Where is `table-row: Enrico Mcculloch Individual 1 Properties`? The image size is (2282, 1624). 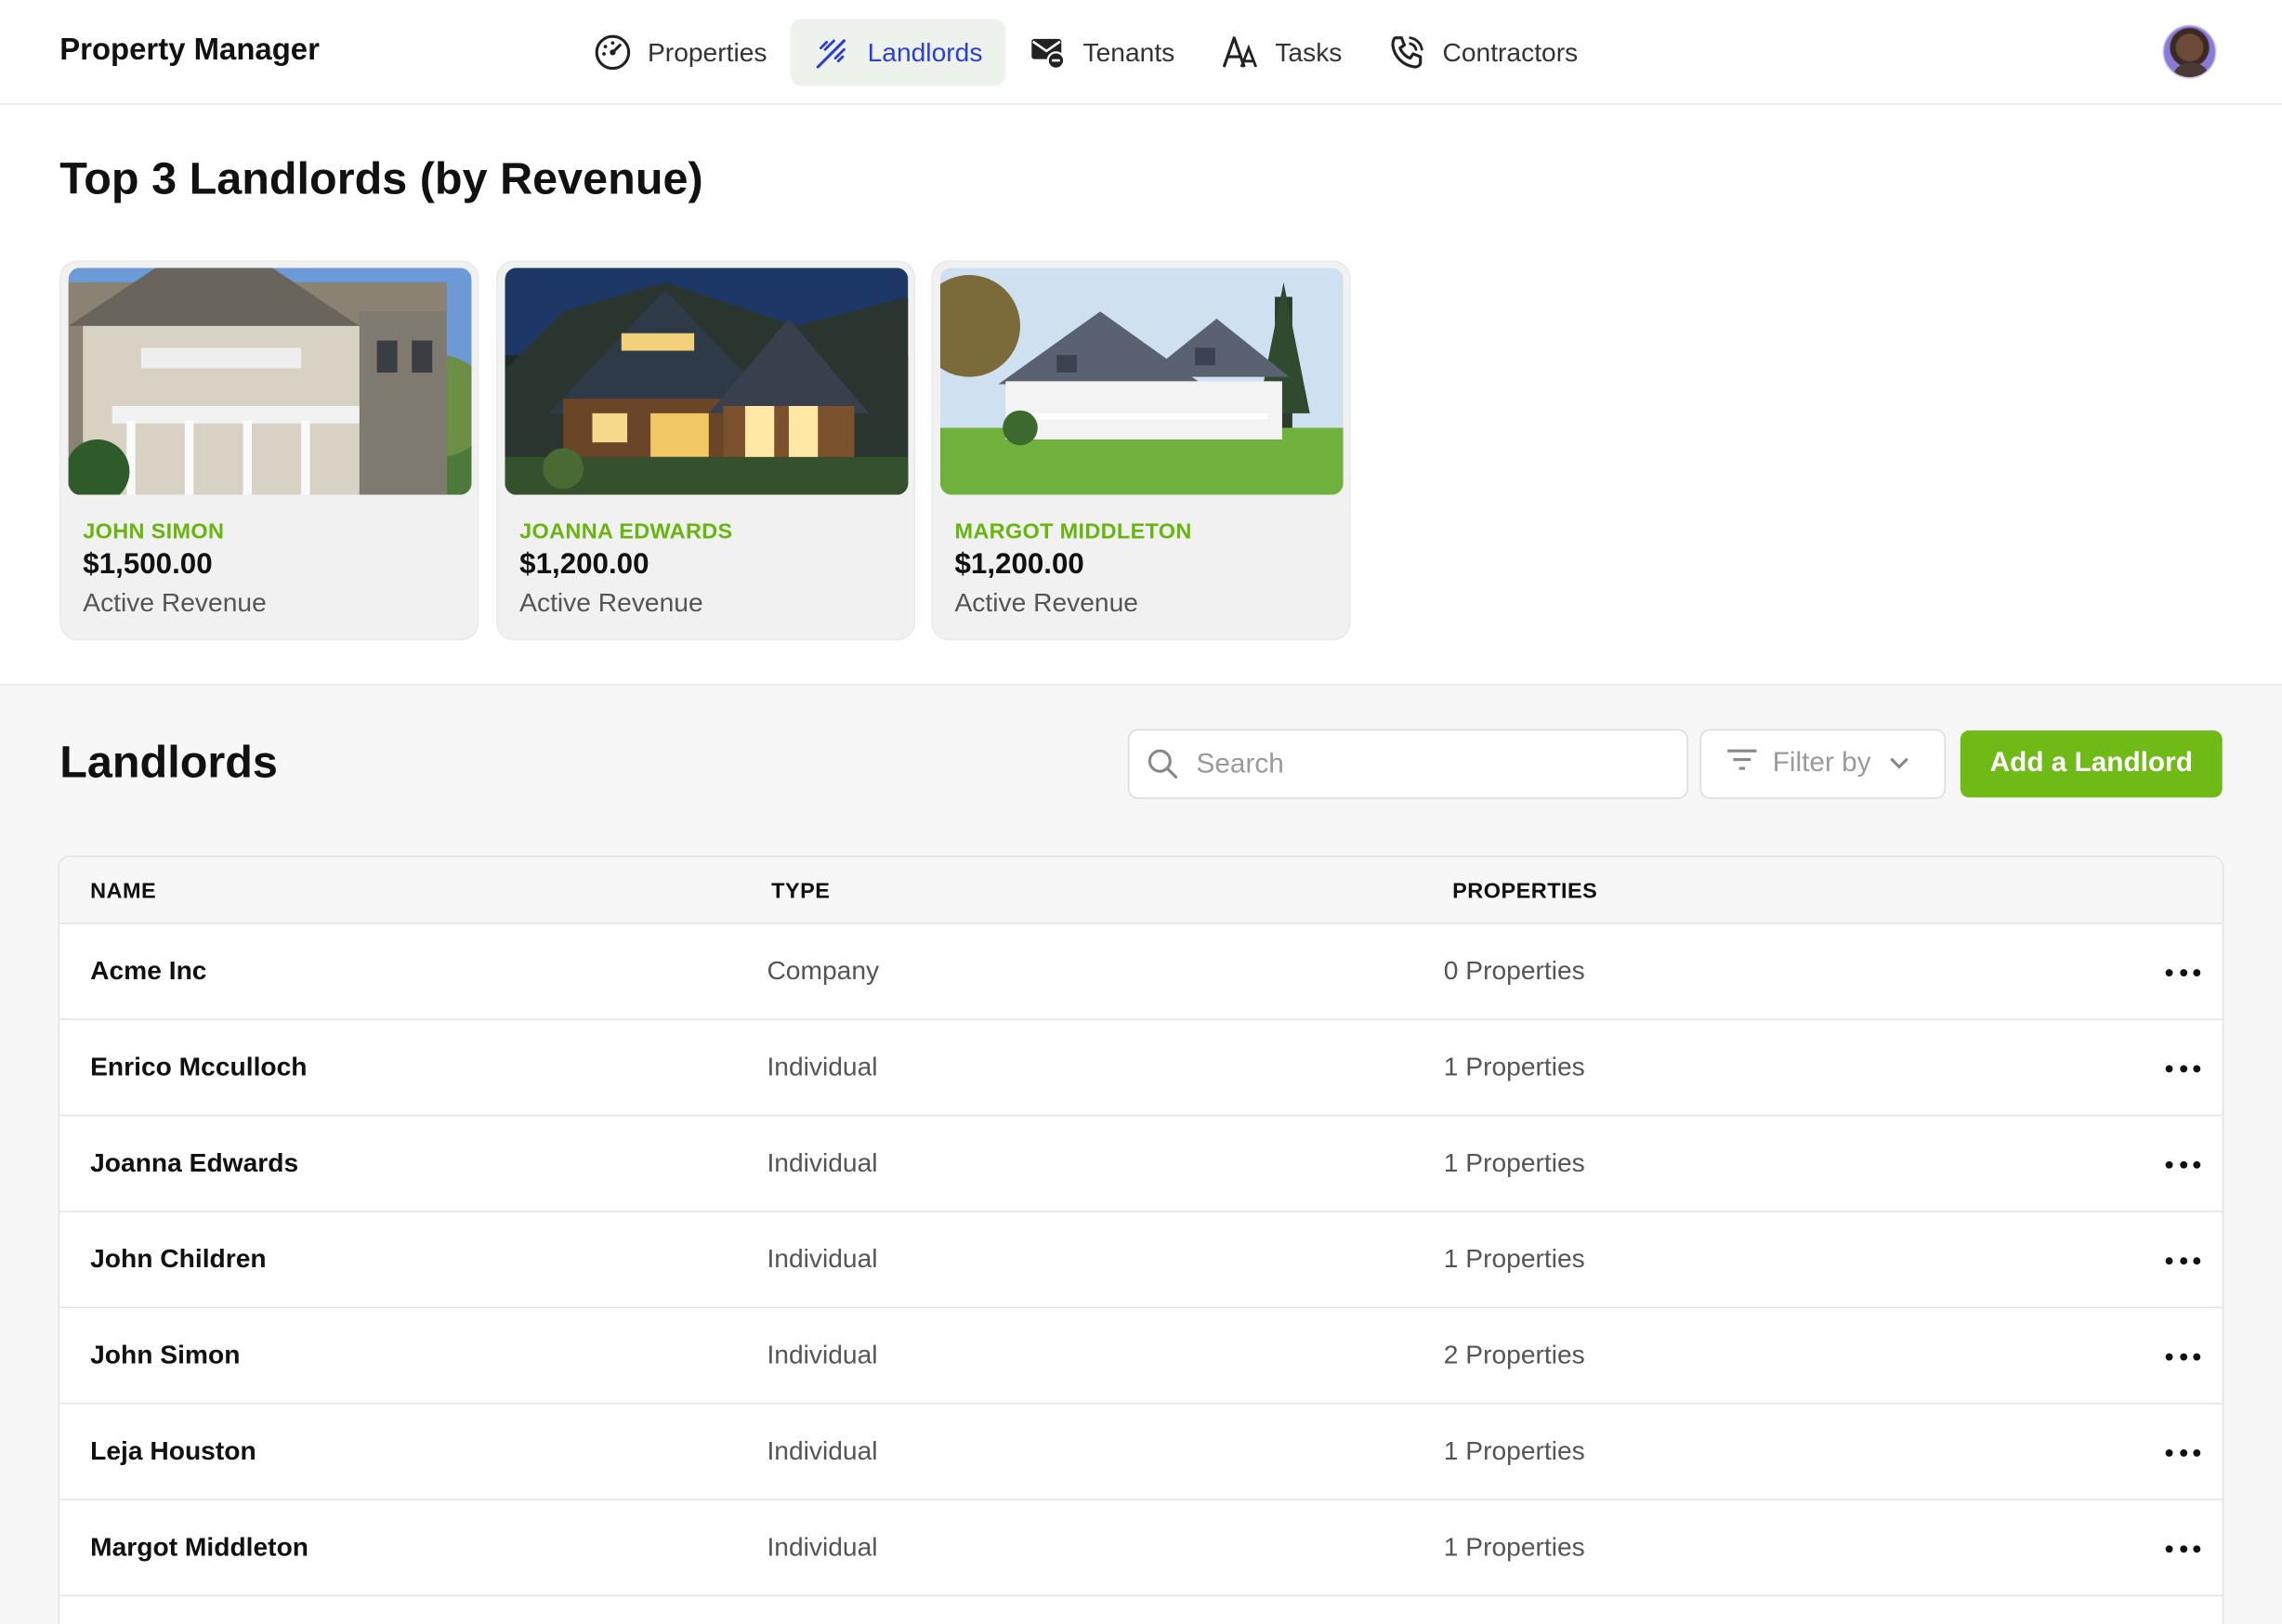 table-row: Enrico Mcculloch Individual 1 Properties is located at coordinates (1141, 1068).